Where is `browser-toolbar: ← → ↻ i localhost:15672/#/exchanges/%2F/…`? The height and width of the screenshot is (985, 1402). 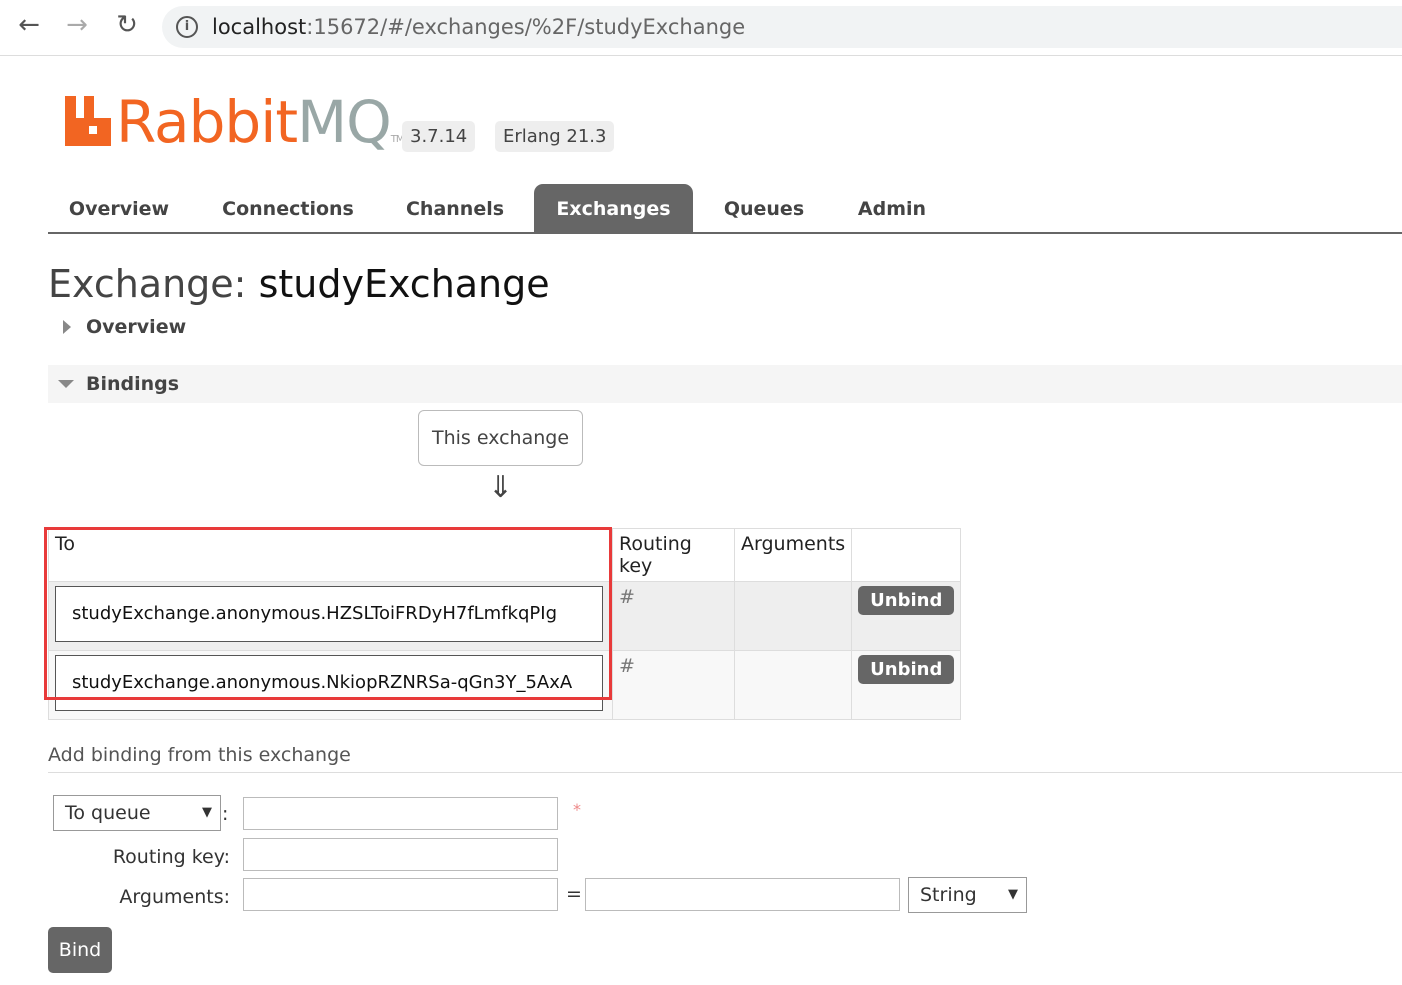
browser-toolbar: ← → ↻ i localhost:15672/#/exchanges/%2F/… is located at coordinates (701, 28).